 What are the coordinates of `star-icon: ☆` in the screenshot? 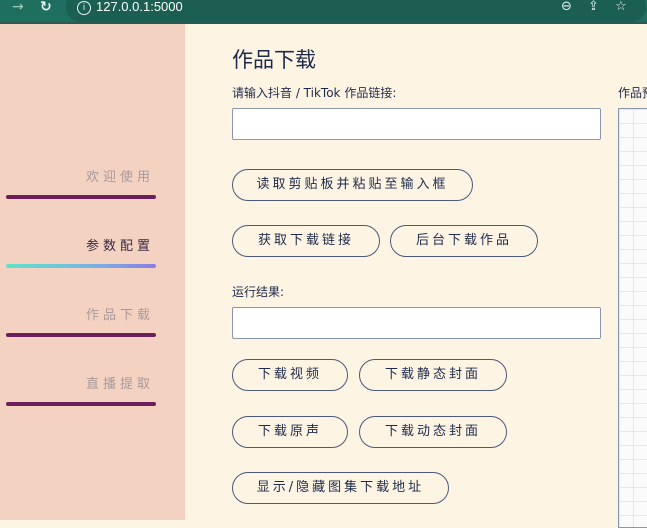 It's located at (621, 7).